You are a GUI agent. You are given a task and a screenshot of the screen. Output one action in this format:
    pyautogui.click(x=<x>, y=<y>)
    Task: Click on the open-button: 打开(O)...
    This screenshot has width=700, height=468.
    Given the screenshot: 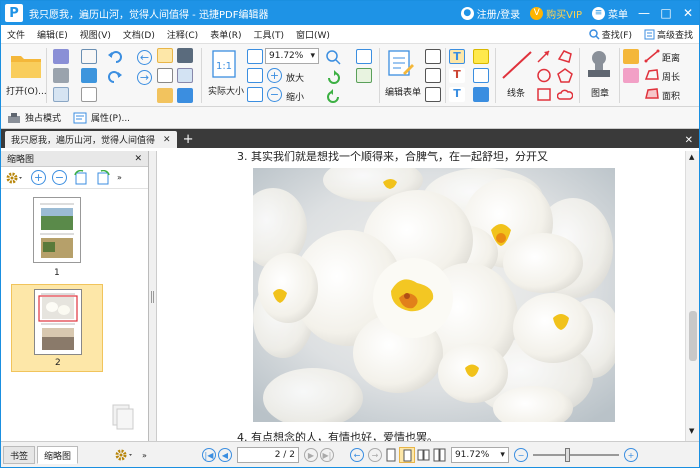 What is the action you would take?
    pyautogui.click(x=26, y=90)
    